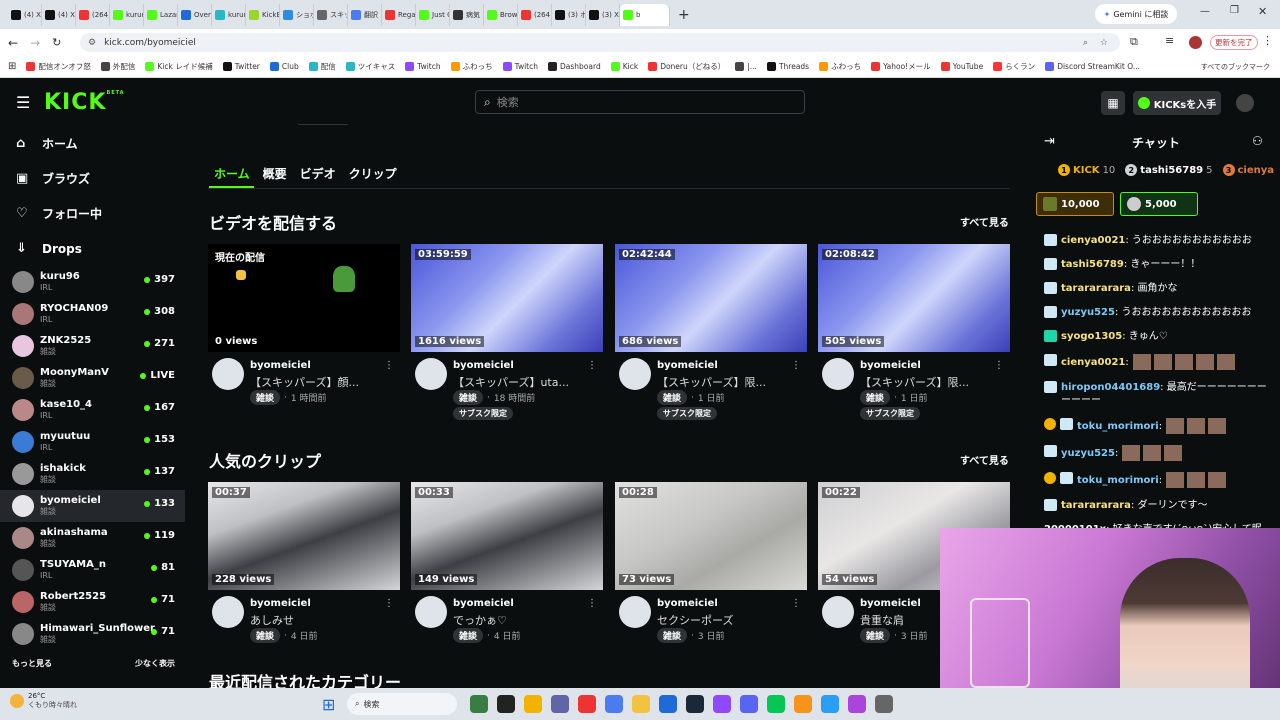  I want to click on sidebar-channel: byomeiciel 雑談 133, so click(92, 506).